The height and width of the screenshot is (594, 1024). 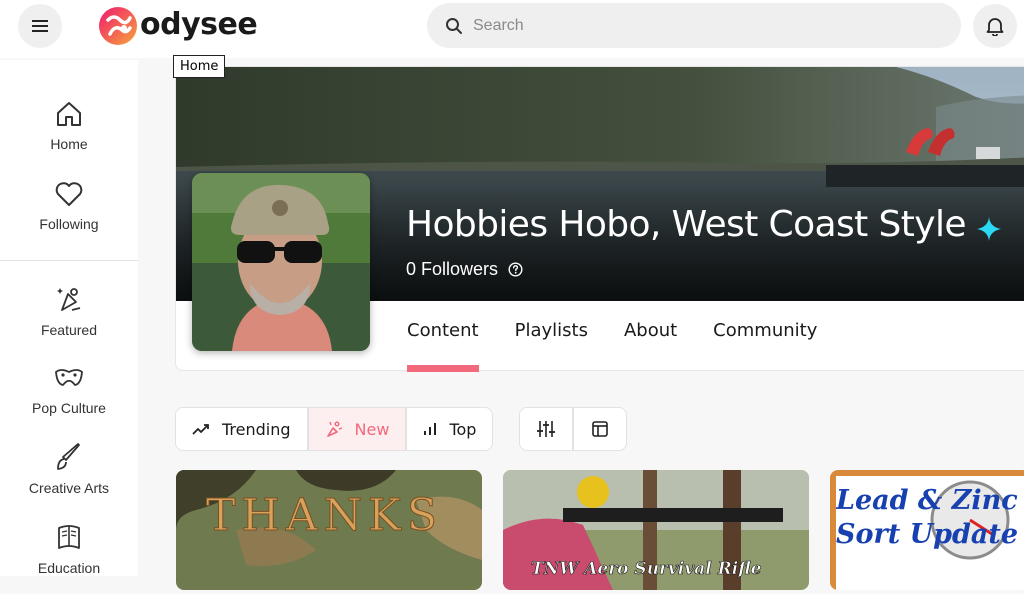 I want to click on sidebar-item-label: Pop Culture, so click(x=69, y=408).